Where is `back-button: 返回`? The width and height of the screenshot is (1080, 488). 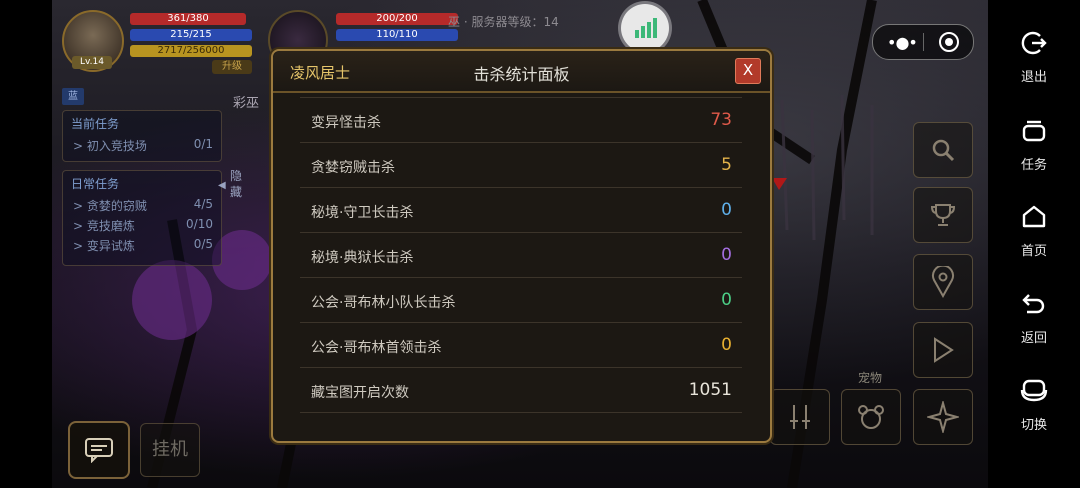 back-button: 返回 is located at coordinates (1034, 318).